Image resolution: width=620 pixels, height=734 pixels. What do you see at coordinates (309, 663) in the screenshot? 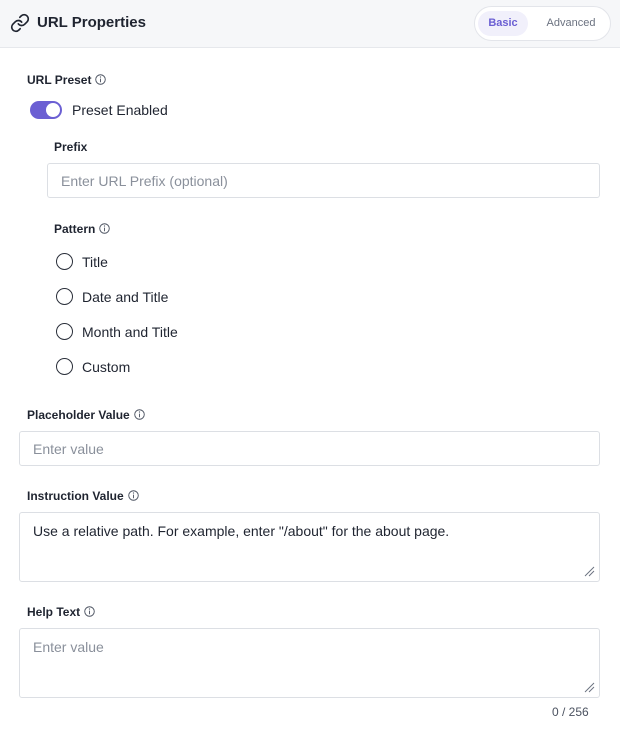
I see `help-text-textarea` at bounding box center [309, 663].